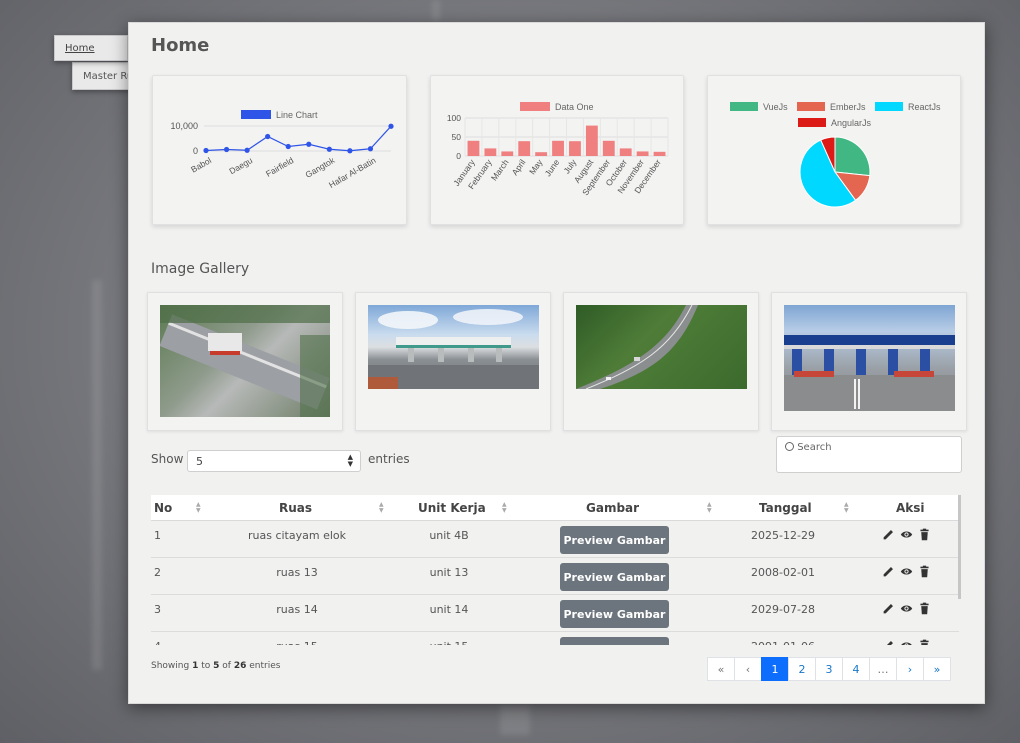  What do you see at coordinates (612, 508) in the screenshot?
I see `column-header-gambar: Gambar` at bounding box center [612, 508].